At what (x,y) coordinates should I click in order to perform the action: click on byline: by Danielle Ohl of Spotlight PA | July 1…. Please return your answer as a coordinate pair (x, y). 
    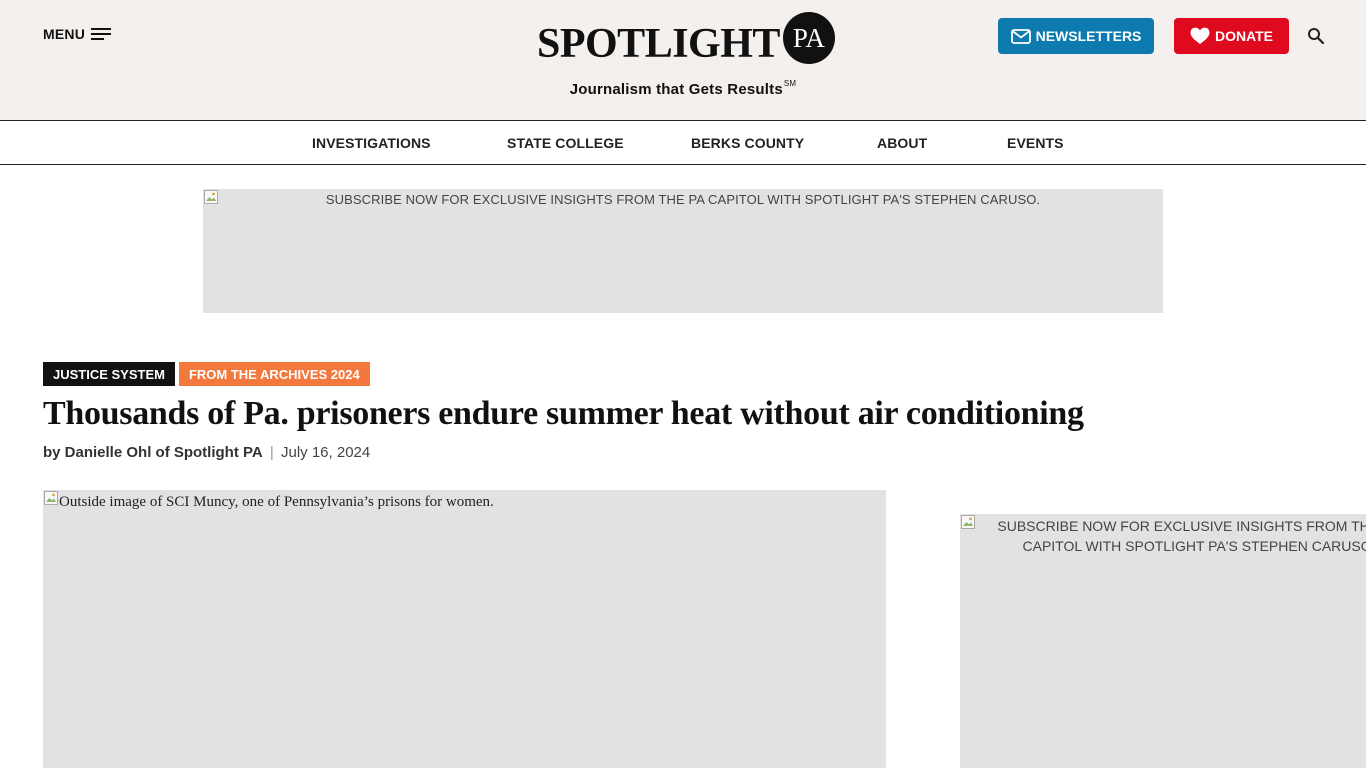
    Looking at the image, I should click on (206, 452).